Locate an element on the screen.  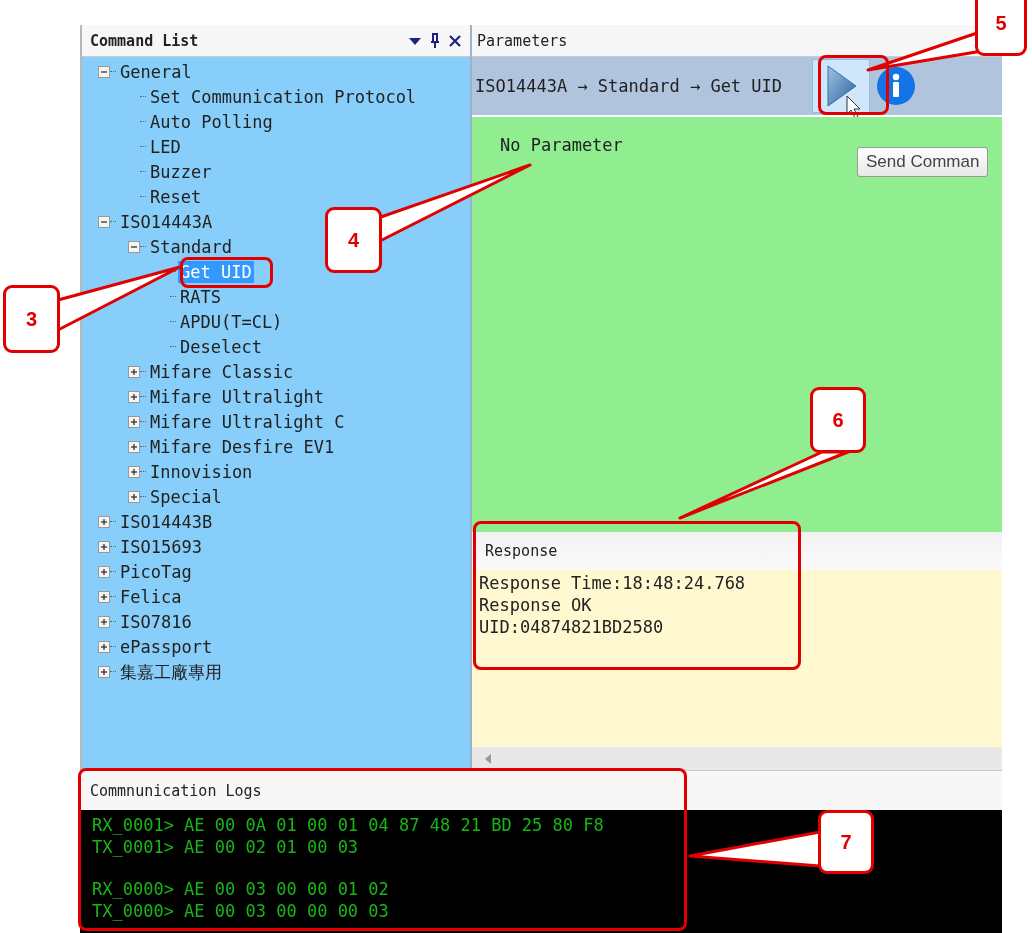
tree-item: ePassport is located at coordinates (166, 646).